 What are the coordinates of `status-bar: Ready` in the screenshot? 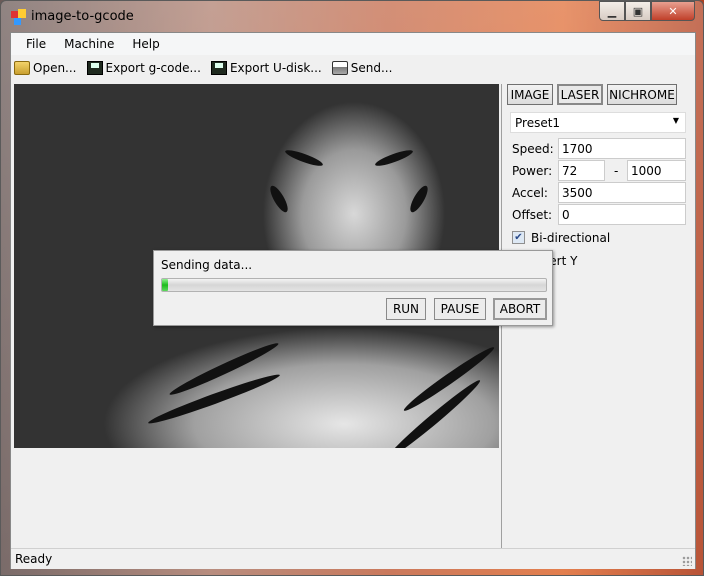 It's located at (353, 558).